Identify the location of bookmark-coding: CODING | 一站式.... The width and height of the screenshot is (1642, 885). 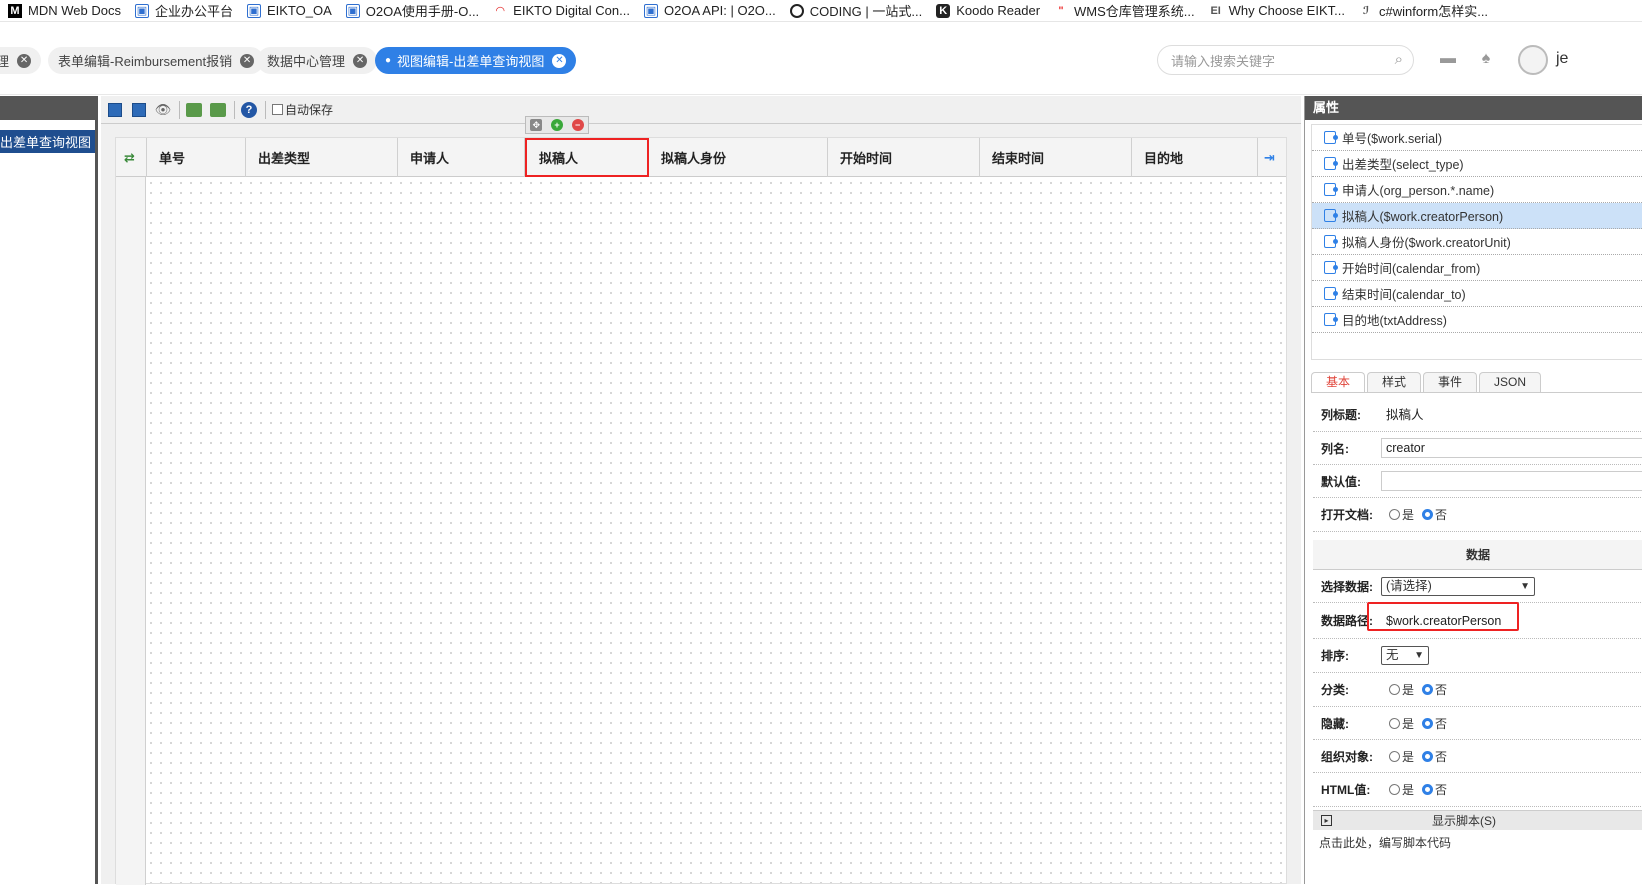
(855, 10).